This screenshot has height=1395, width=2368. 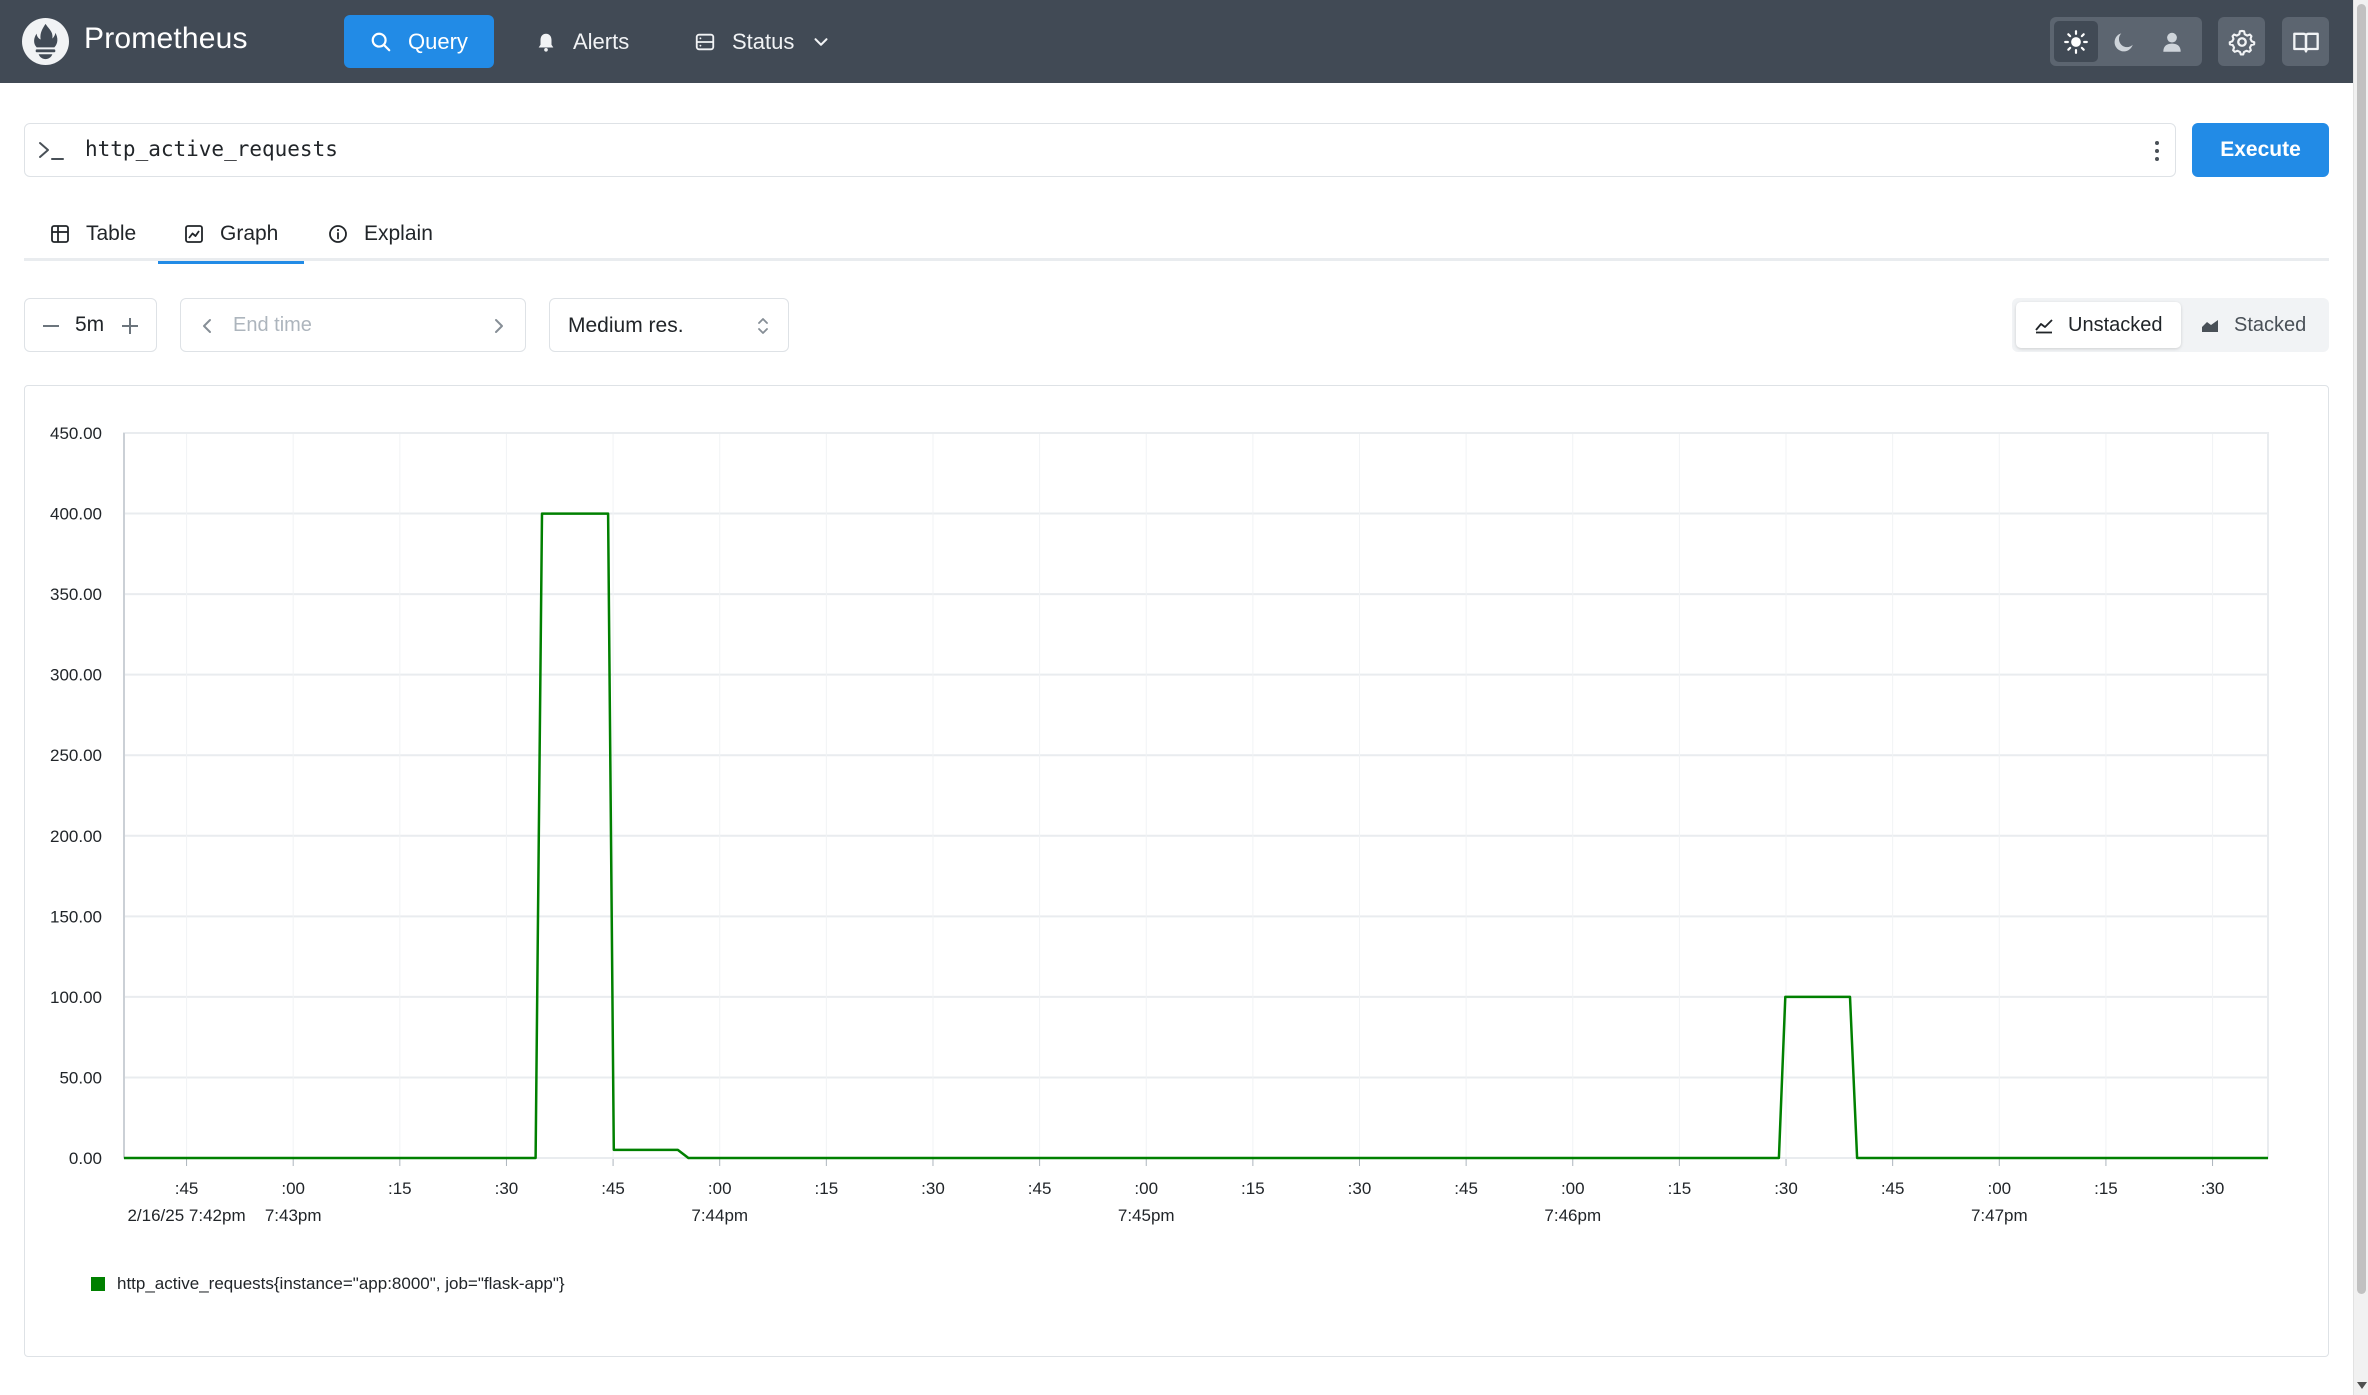 I want to click on gear-icon, so click(x=2241, y=42).